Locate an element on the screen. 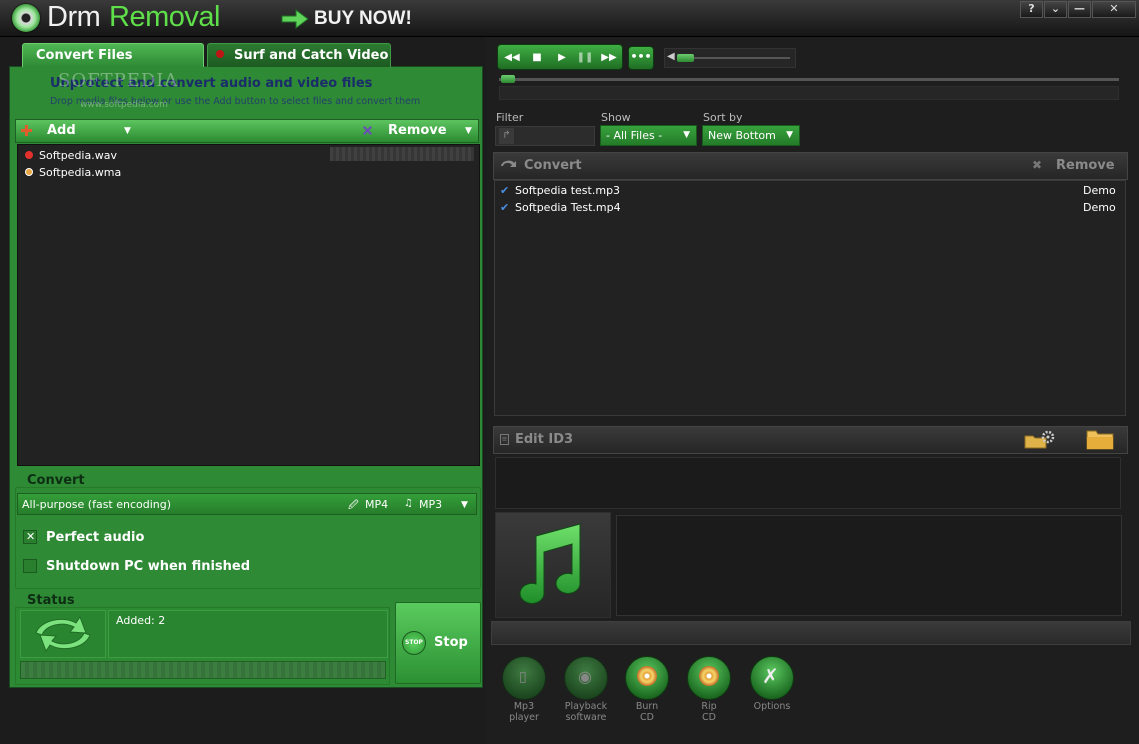 The height and width of the screenshot is (744, 1139). audio-format-icon: ♫ is located at coordinates (408, 503).